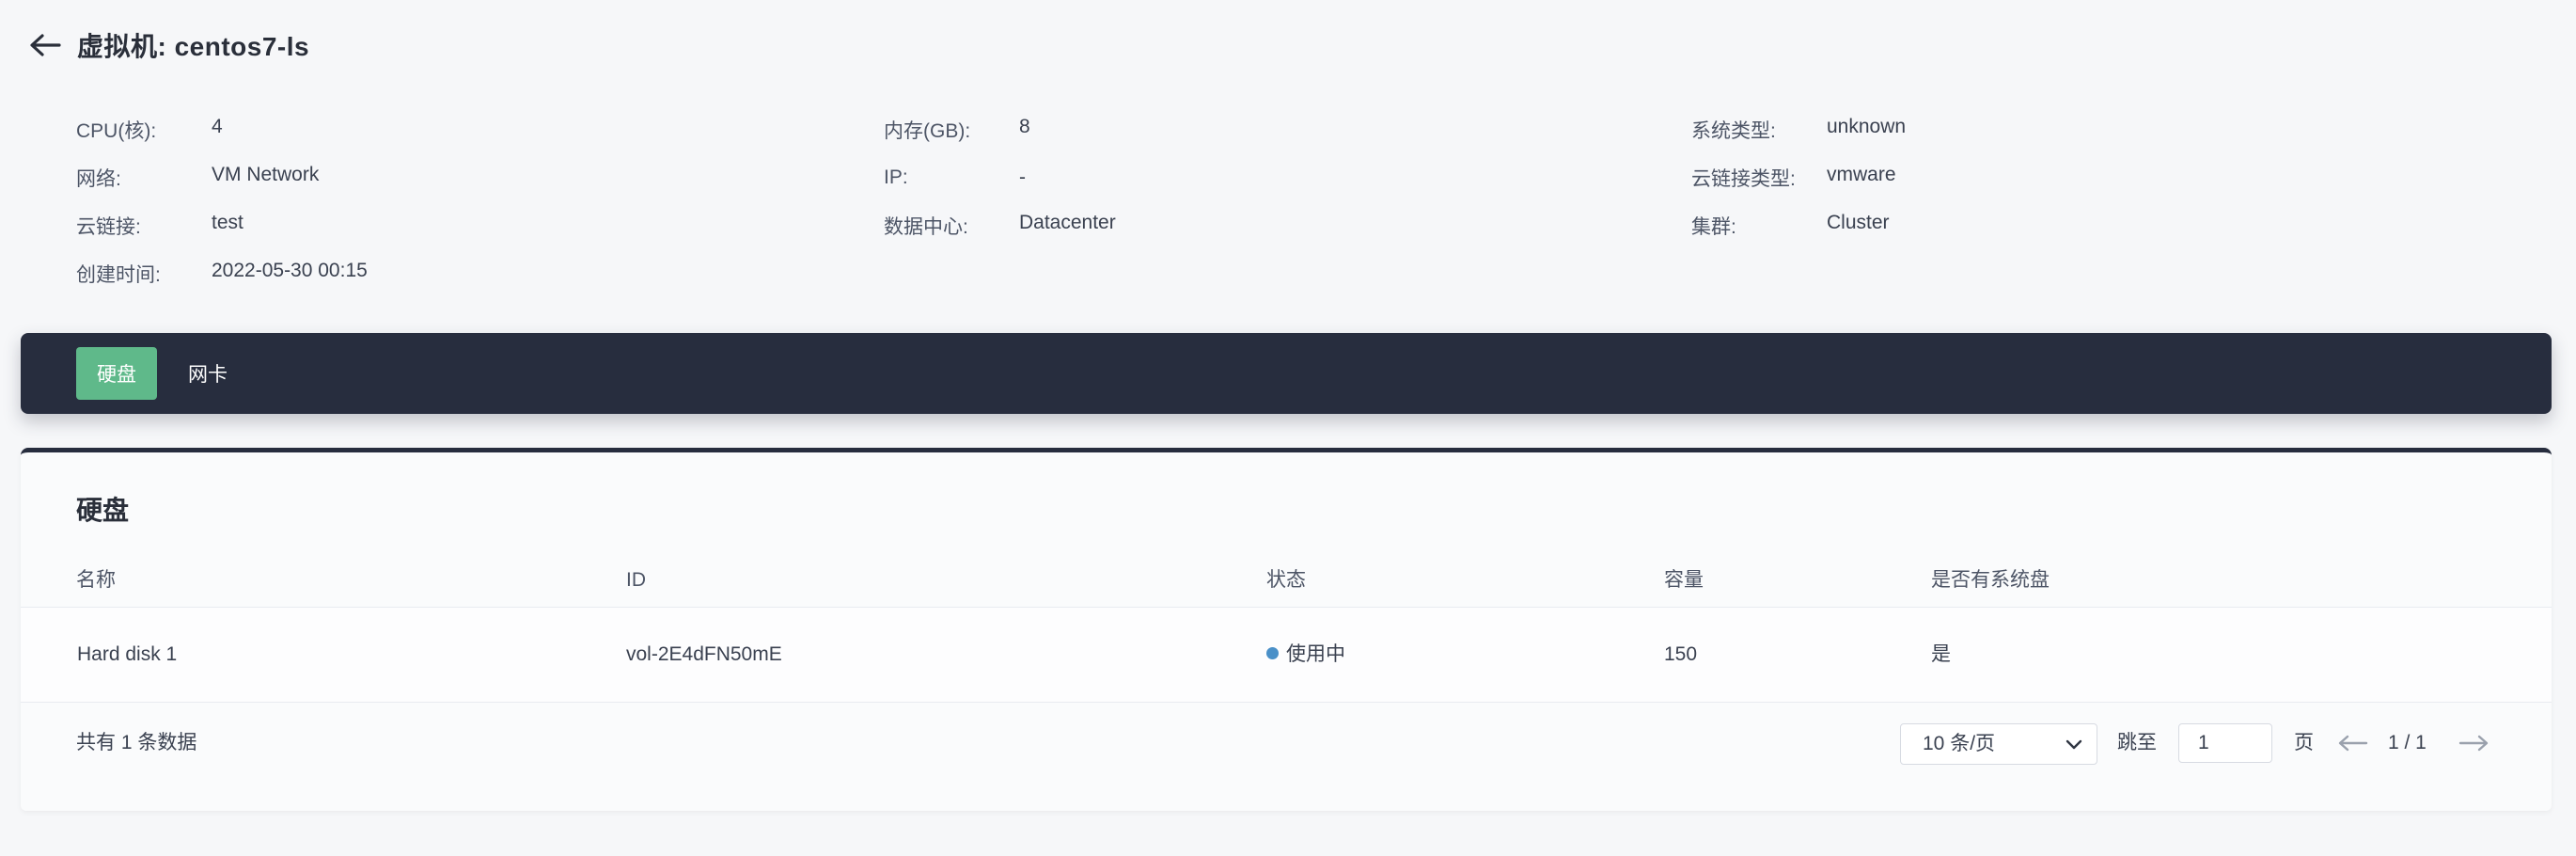 The height and width of the screenshot is (856, 2576). I want to click on info-value: VM Network, so click(266, 174).